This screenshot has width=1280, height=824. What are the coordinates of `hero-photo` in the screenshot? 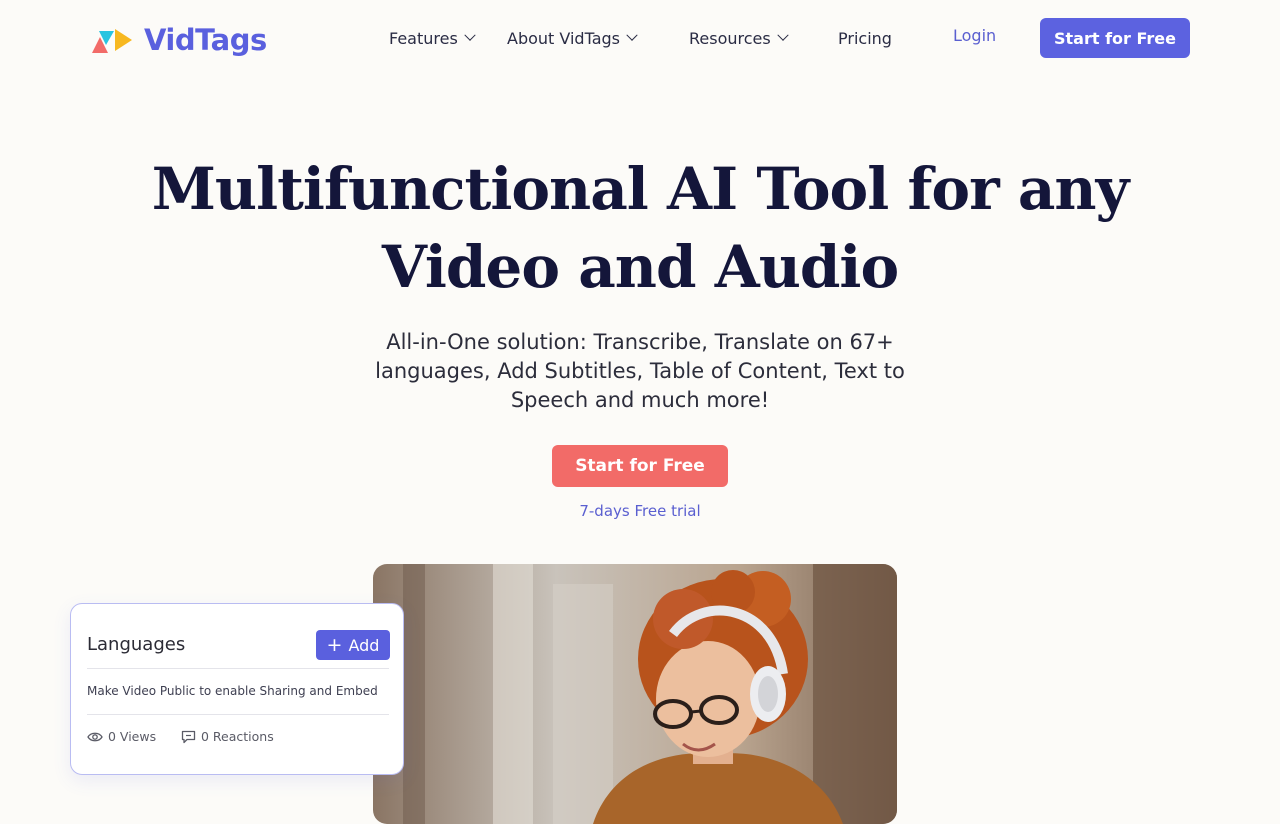 It's located at (635, 694).